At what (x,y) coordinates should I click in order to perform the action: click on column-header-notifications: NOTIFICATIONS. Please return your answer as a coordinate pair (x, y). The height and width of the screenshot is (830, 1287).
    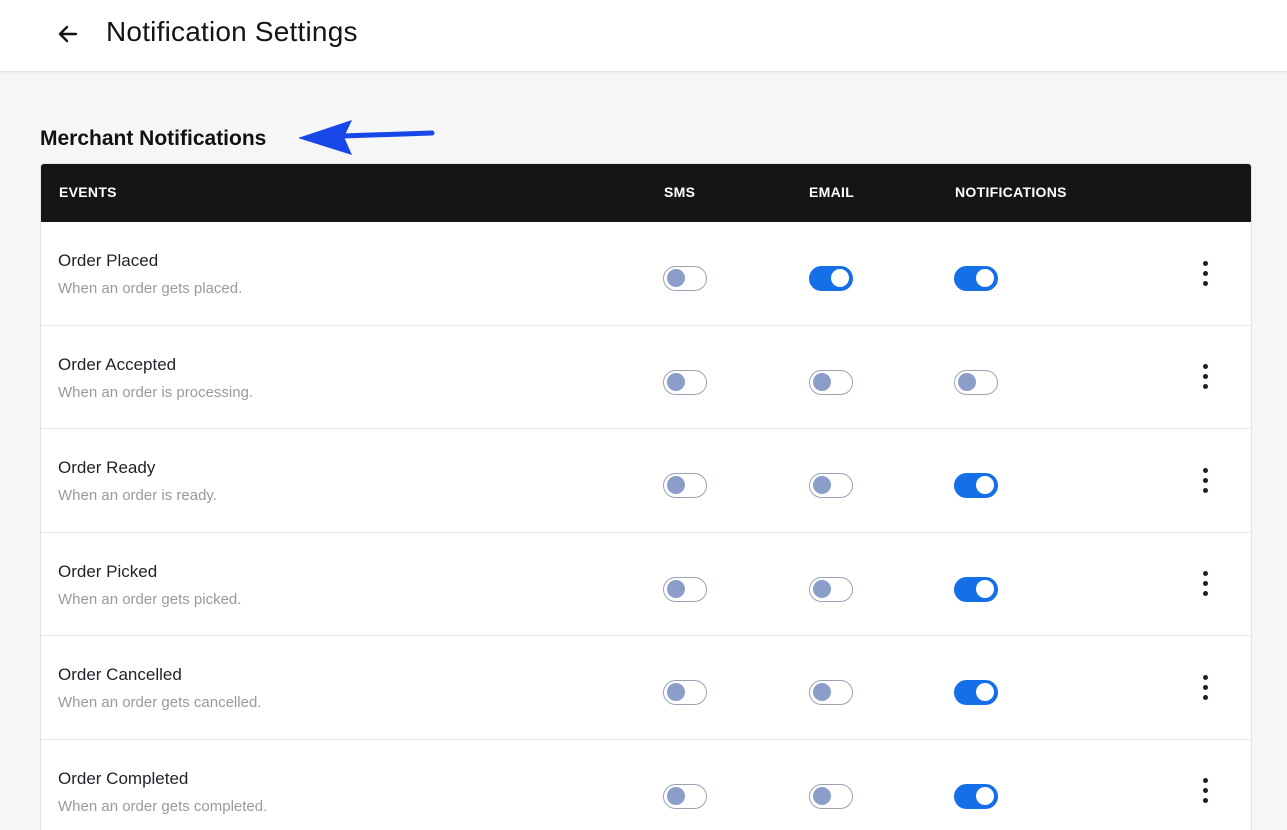
    Looking at the image, I should click on (1011, 192).